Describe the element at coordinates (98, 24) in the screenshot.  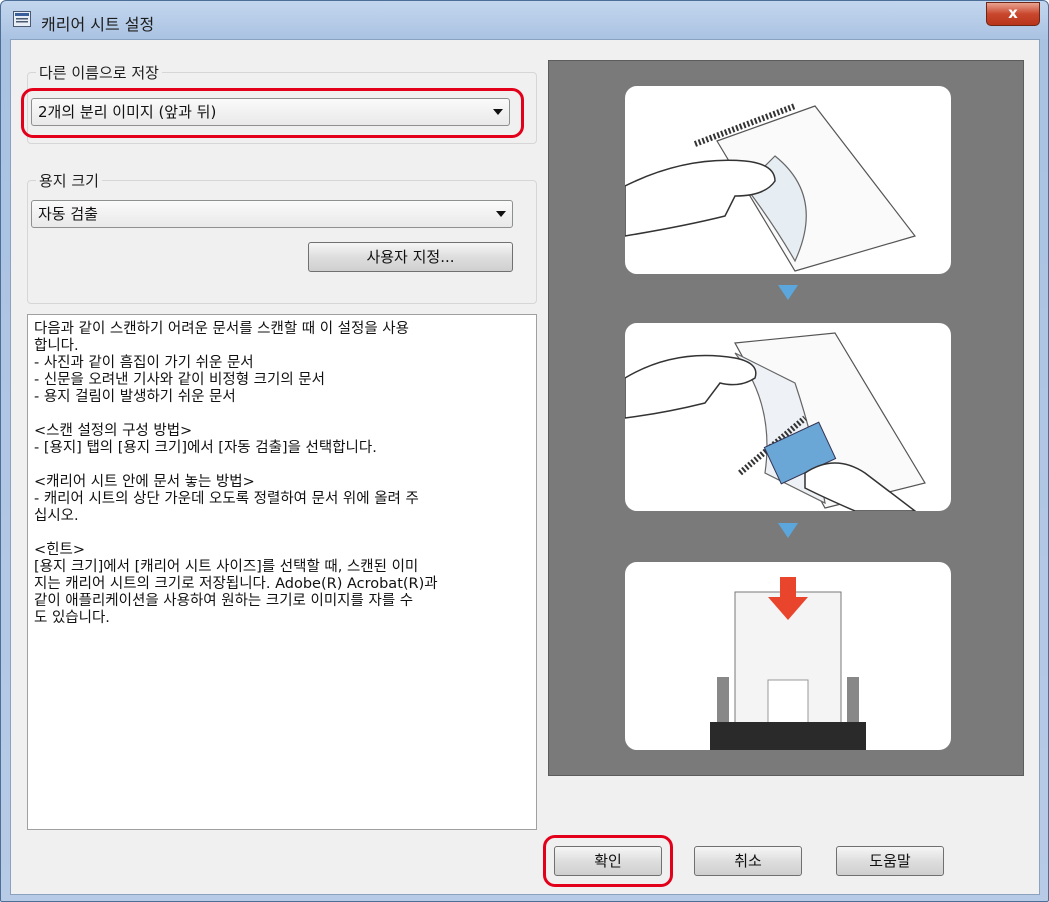
I see `window-title: 캐리어 시트 설정` at that location.